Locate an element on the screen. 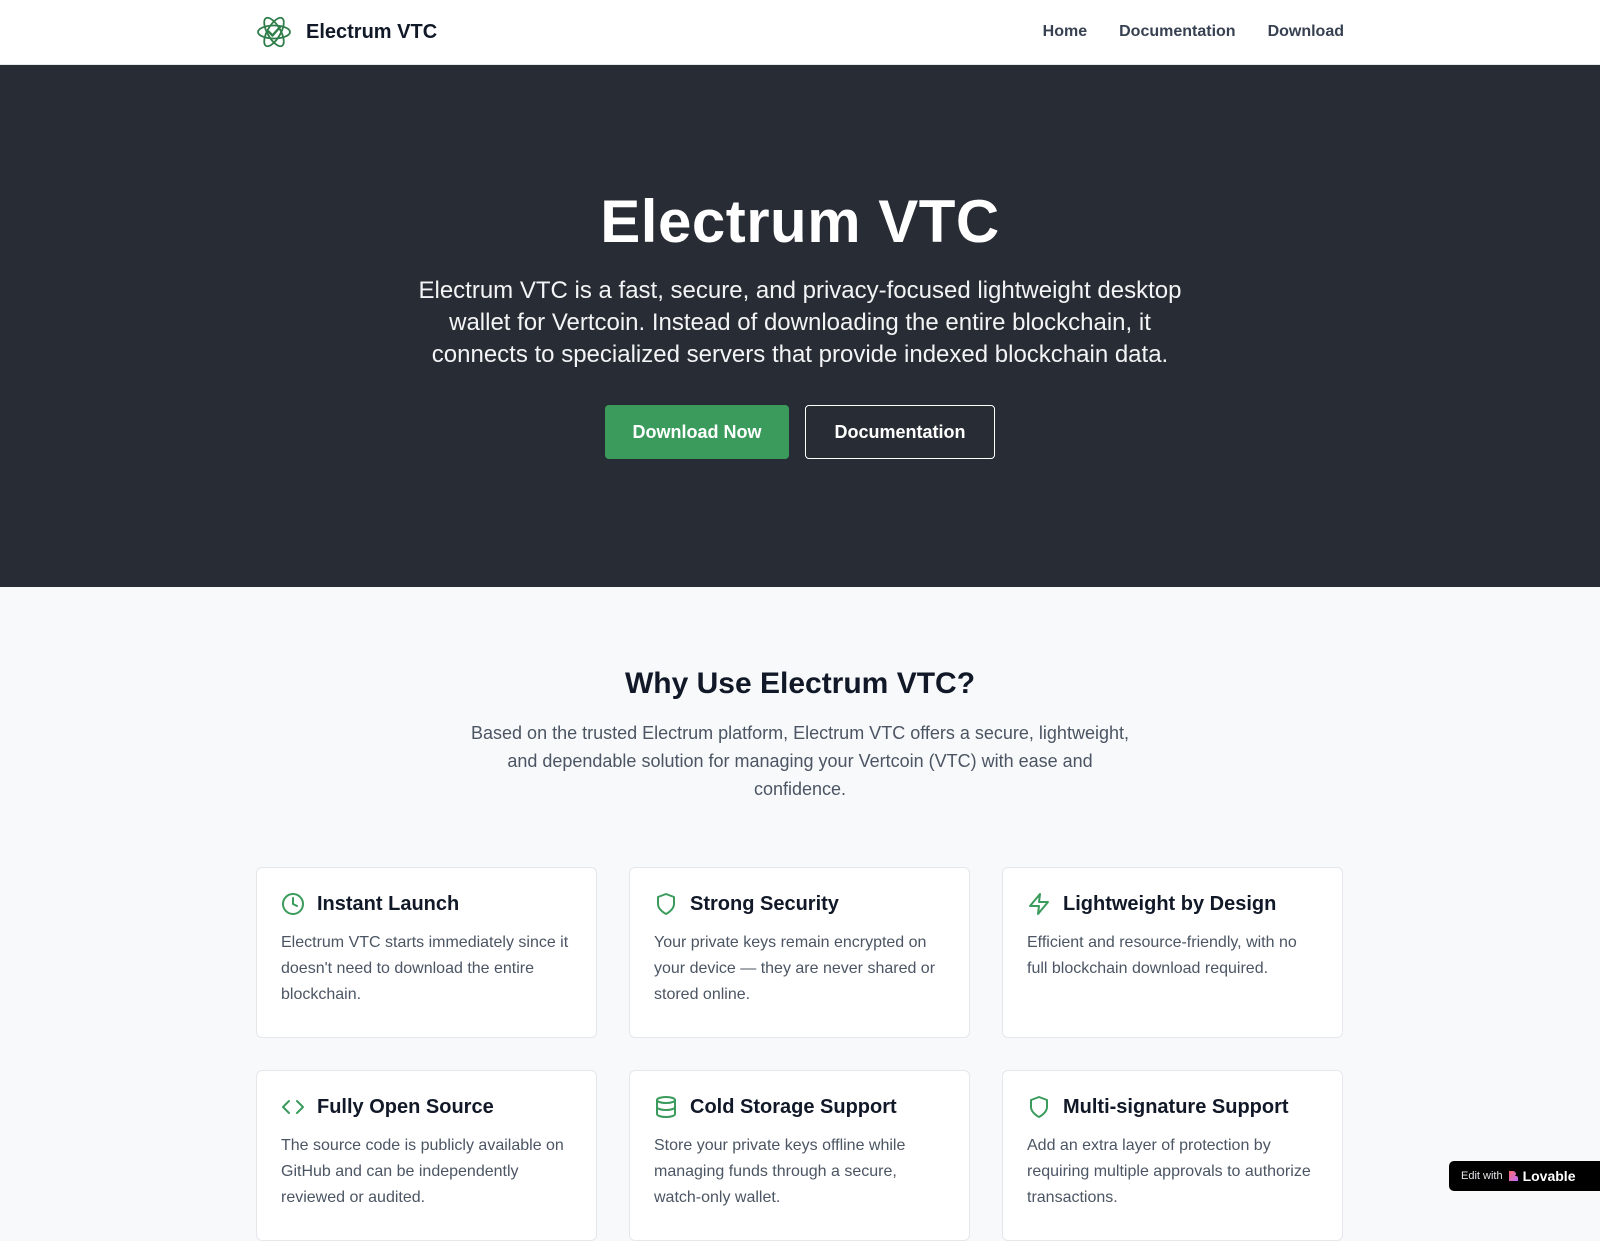 The height and width of the screenshot is (1241, 1600). nav-home-link: Home is located at coordinates (1065, 32).